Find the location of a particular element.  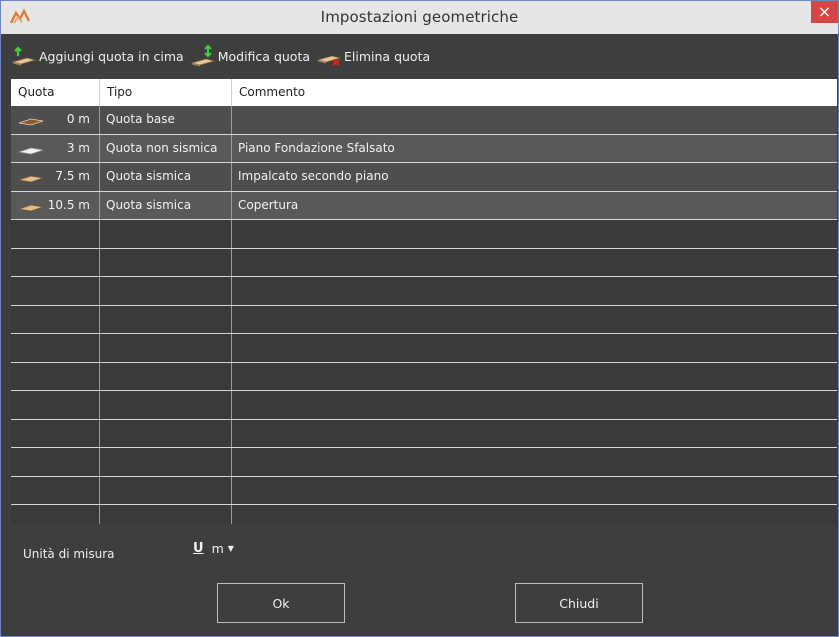

quota-value: 3 m is located at coordinates (78, 147).